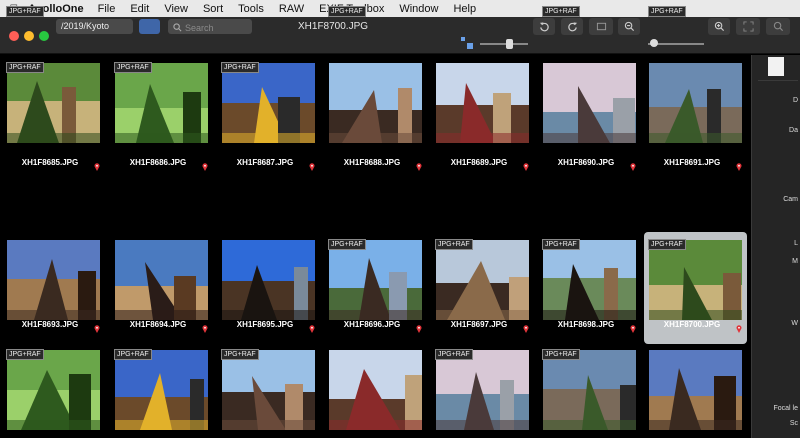 The image size is (800, 438). What do you see at coordinates (158, 324) in the screenshot?
I see `photo-filename: XH1F8694.JPG` at bounding box center [158, 324].